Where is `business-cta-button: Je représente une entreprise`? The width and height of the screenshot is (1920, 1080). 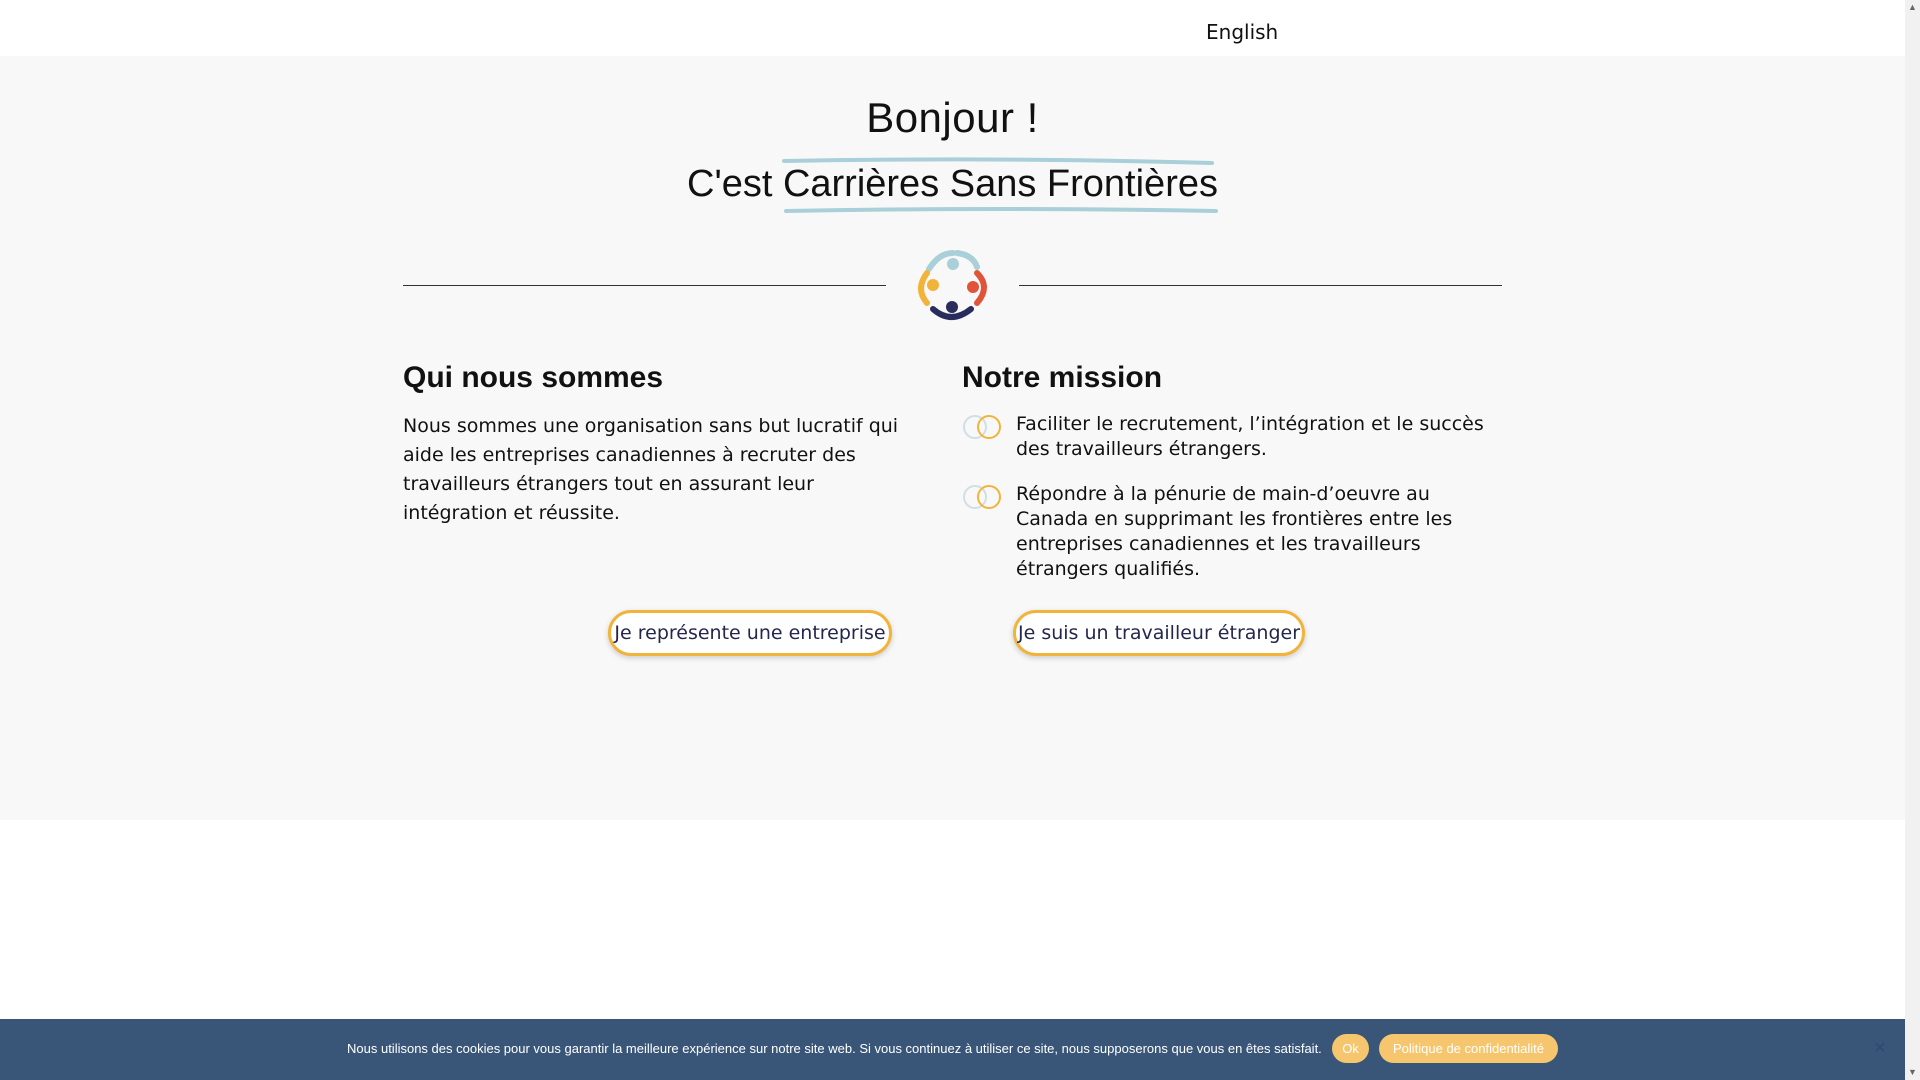
business-cta-button: Je représente une entreprise is located at coordinates (750, 633).